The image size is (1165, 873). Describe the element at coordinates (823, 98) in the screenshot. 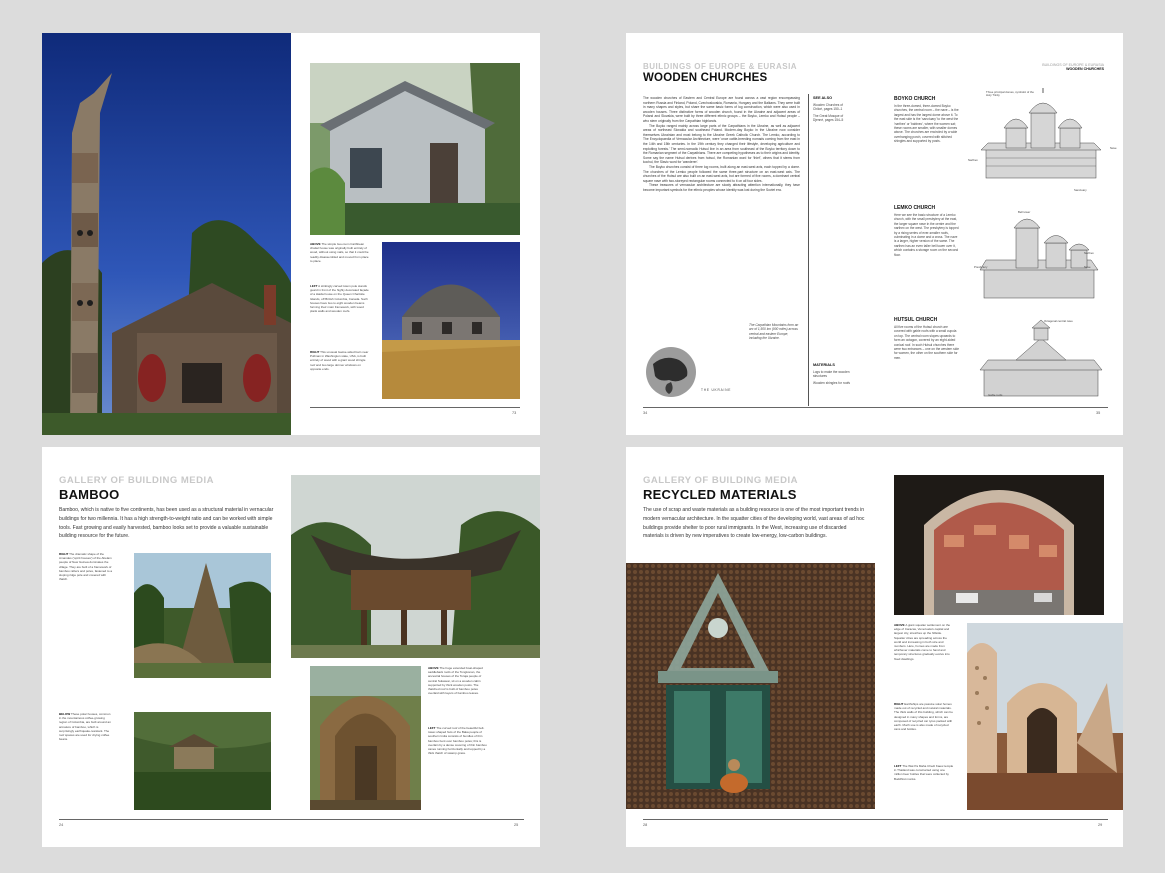

I see `see-also-heading: SEE ALSO` at that location.